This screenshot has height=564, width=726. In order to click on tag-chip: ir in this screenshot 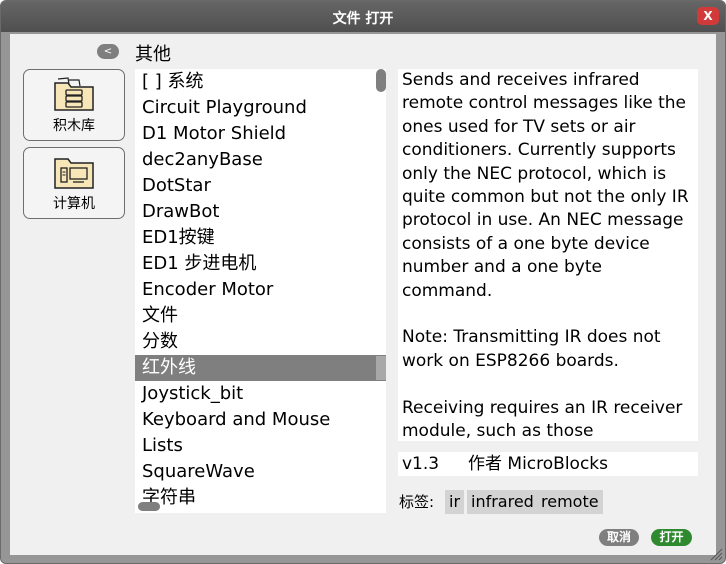, I will do `click(455, 502)`.